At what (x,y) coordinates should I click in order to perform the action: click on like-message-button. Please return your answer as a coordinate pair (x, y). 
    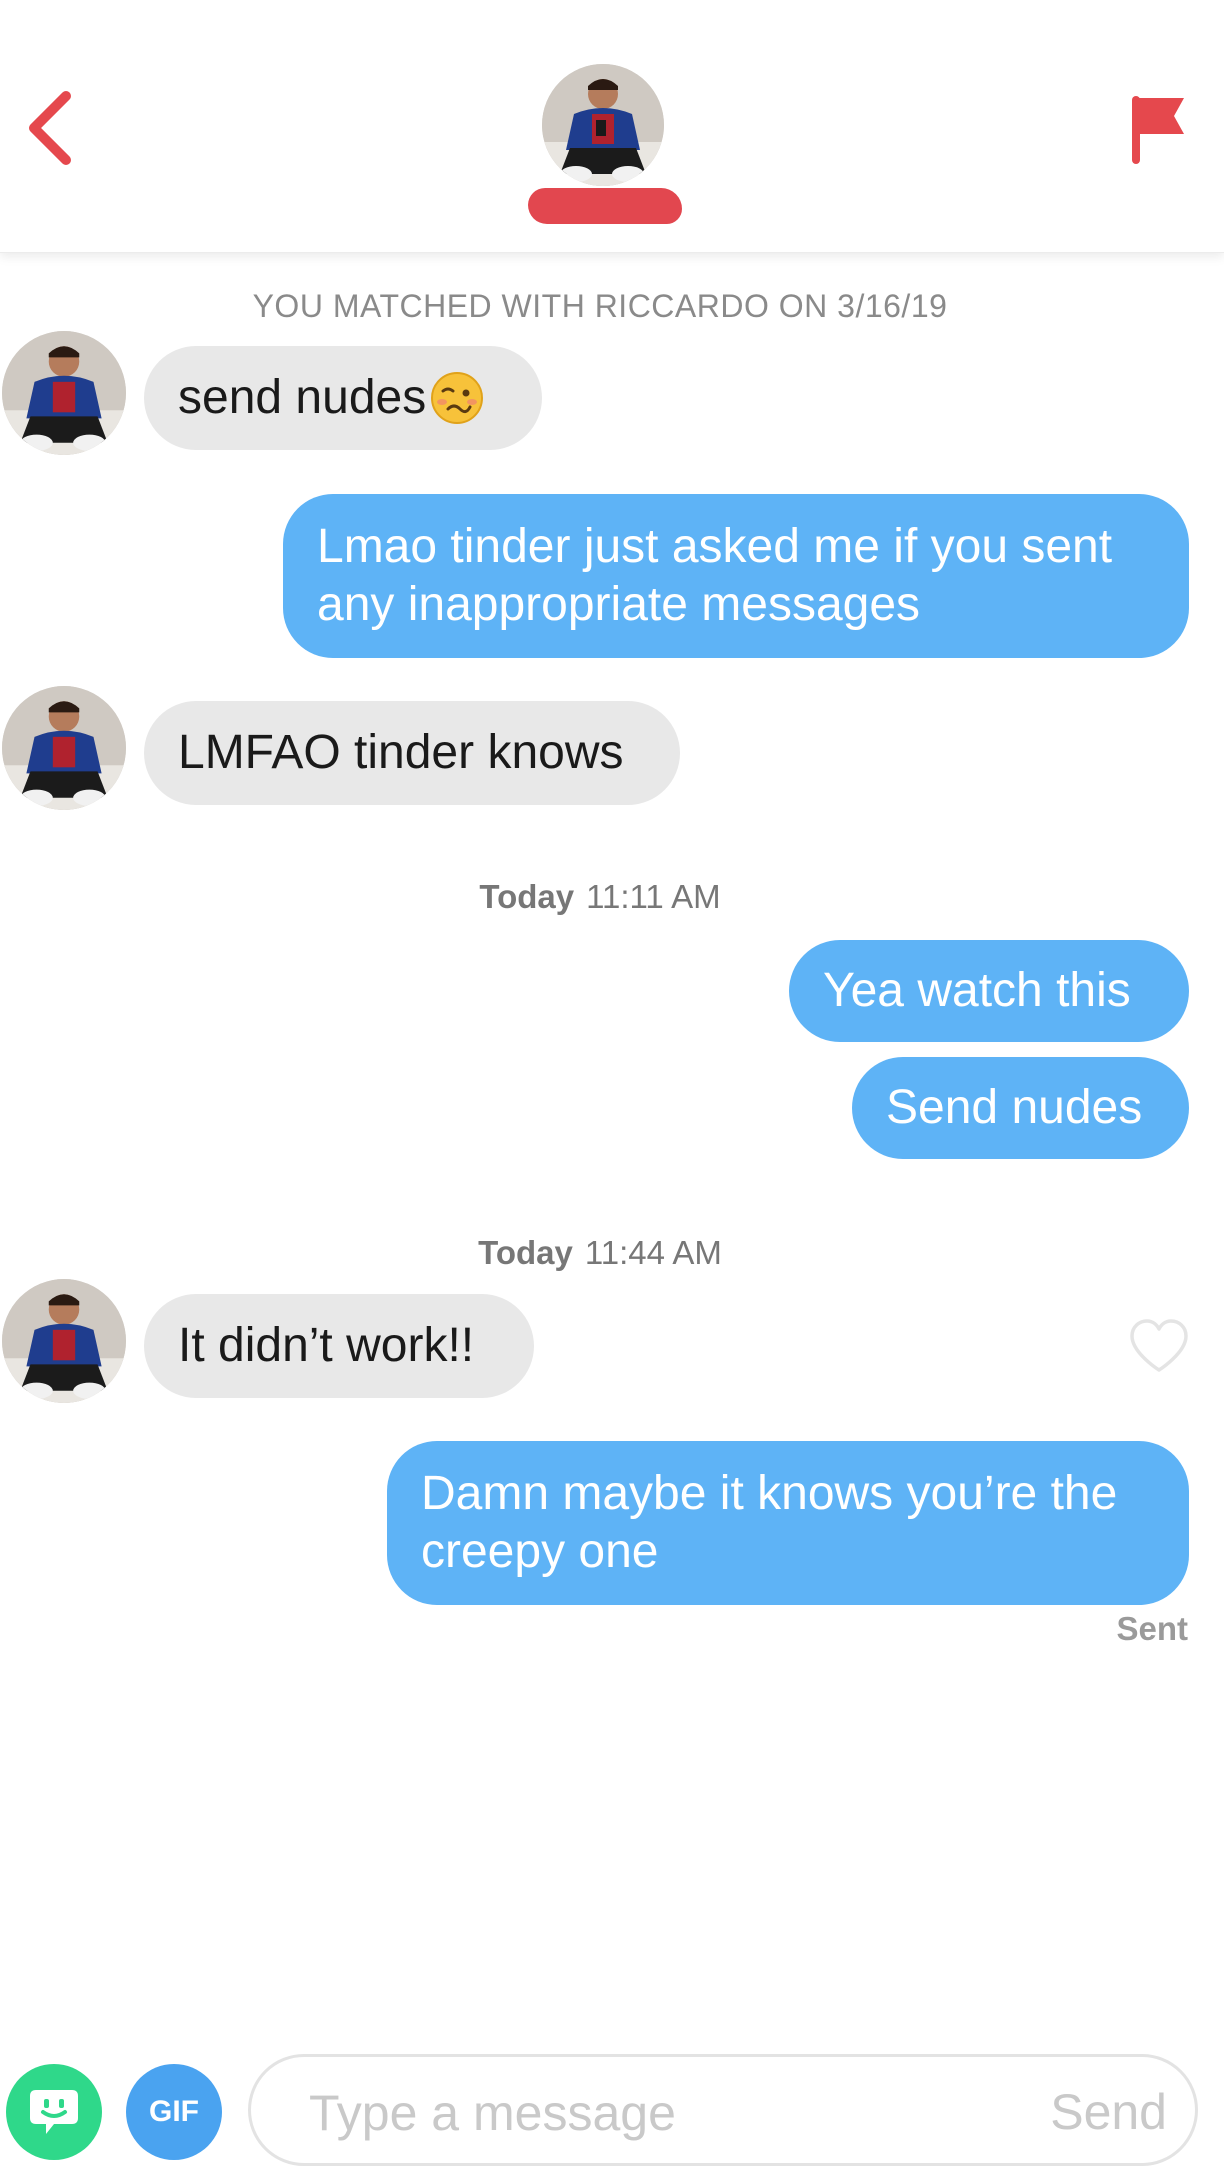
    Looking at the image, I should click on (1159, 1346).